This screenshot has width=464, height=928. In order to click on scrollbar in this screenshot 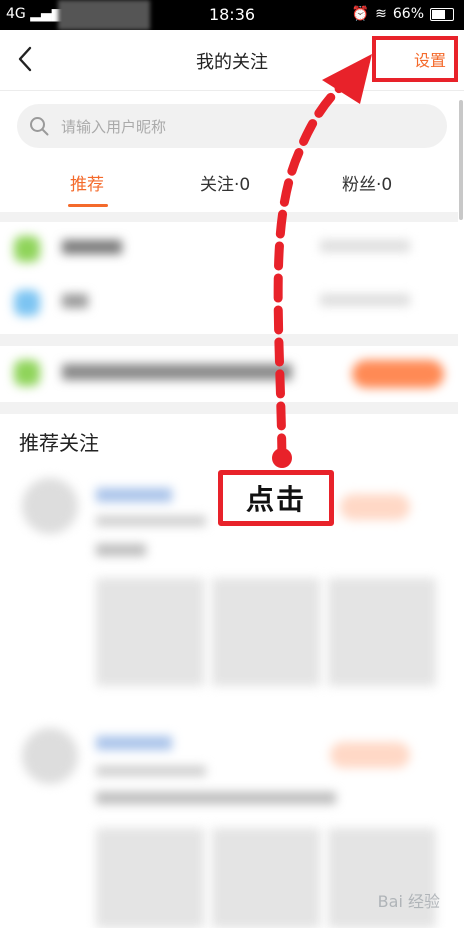, I will do `click(461, 160)`.